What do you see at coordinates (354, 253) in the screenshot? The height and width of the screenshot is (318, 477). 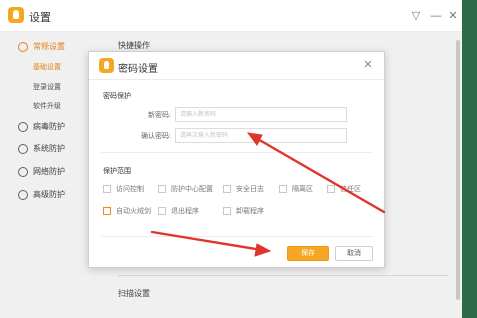 I see `cancel-button: 取消` at bounding box center [354, 253].